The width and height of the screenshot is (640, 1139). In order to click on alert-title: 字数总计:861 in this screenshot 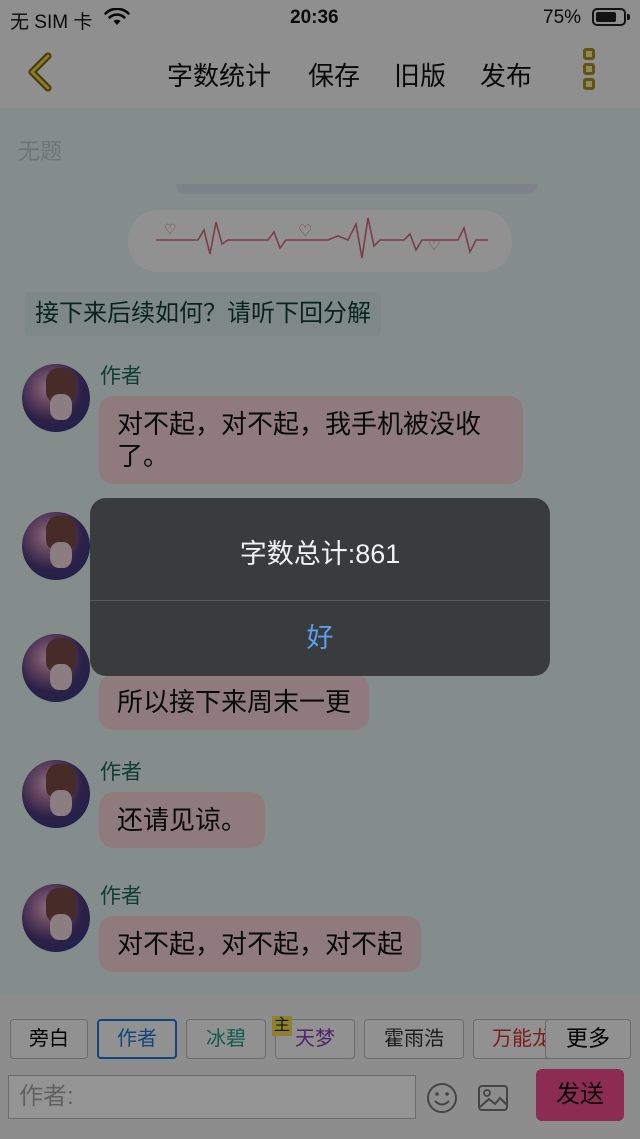, I will do `click(320, 554)`.